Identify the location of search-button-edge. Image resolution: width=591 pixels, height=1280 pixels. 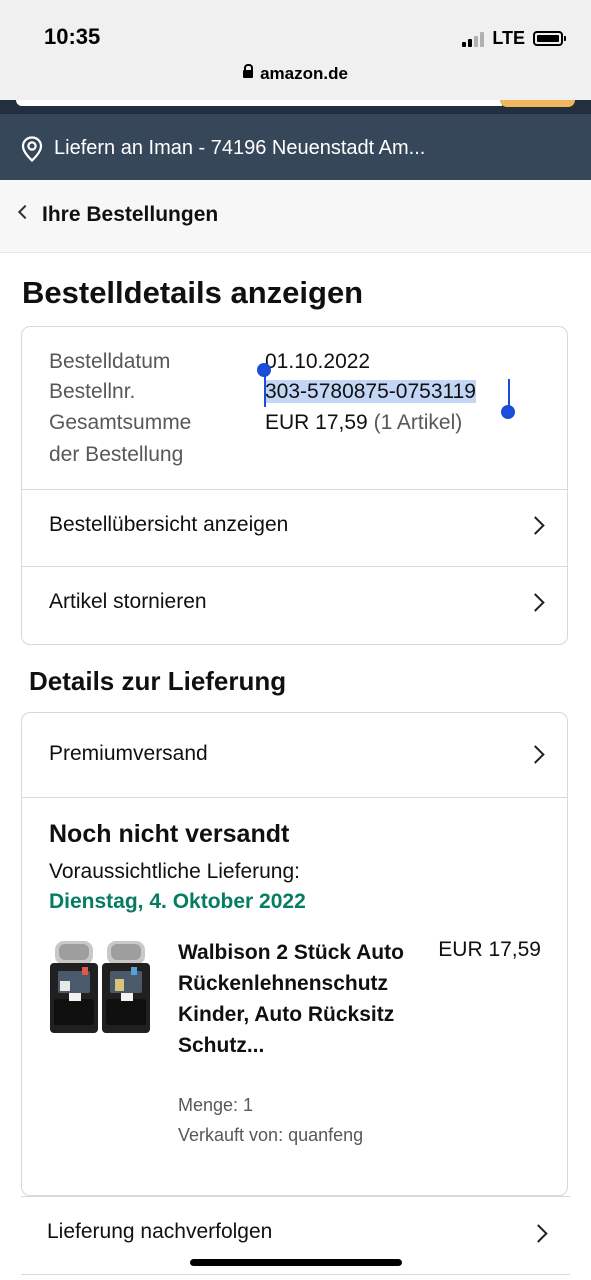
(537, 103).